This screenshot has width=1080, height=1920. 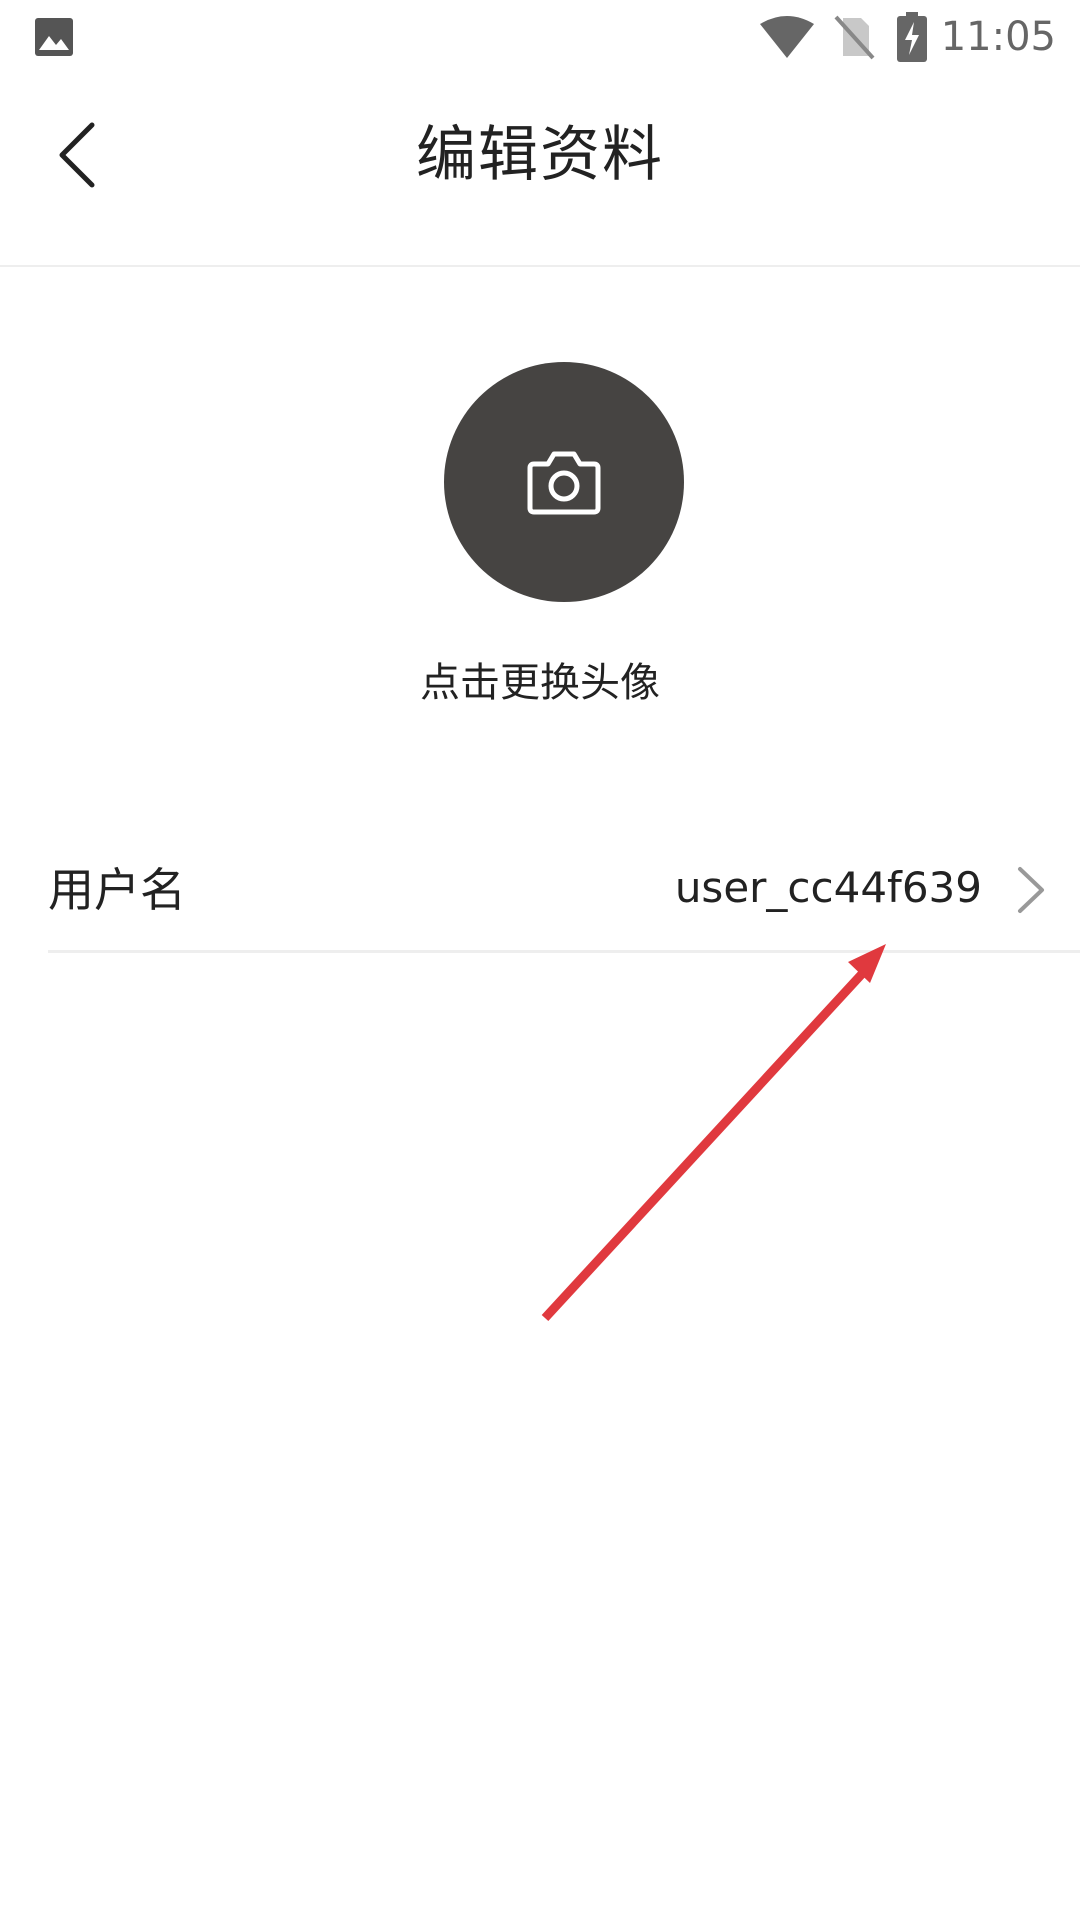 I want to click on username-row: 用户名 user_cc44f639, so click(x=540, y=890).